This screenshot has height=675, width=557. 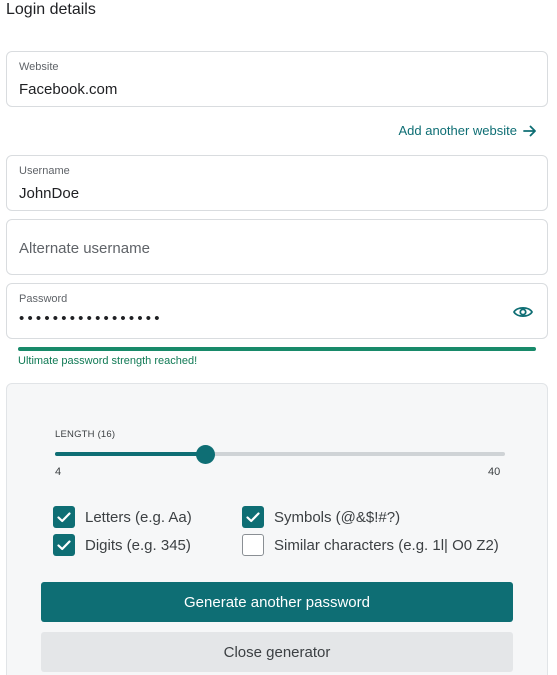 I want to click on password-strength-bar, so click(x=277, y=349).